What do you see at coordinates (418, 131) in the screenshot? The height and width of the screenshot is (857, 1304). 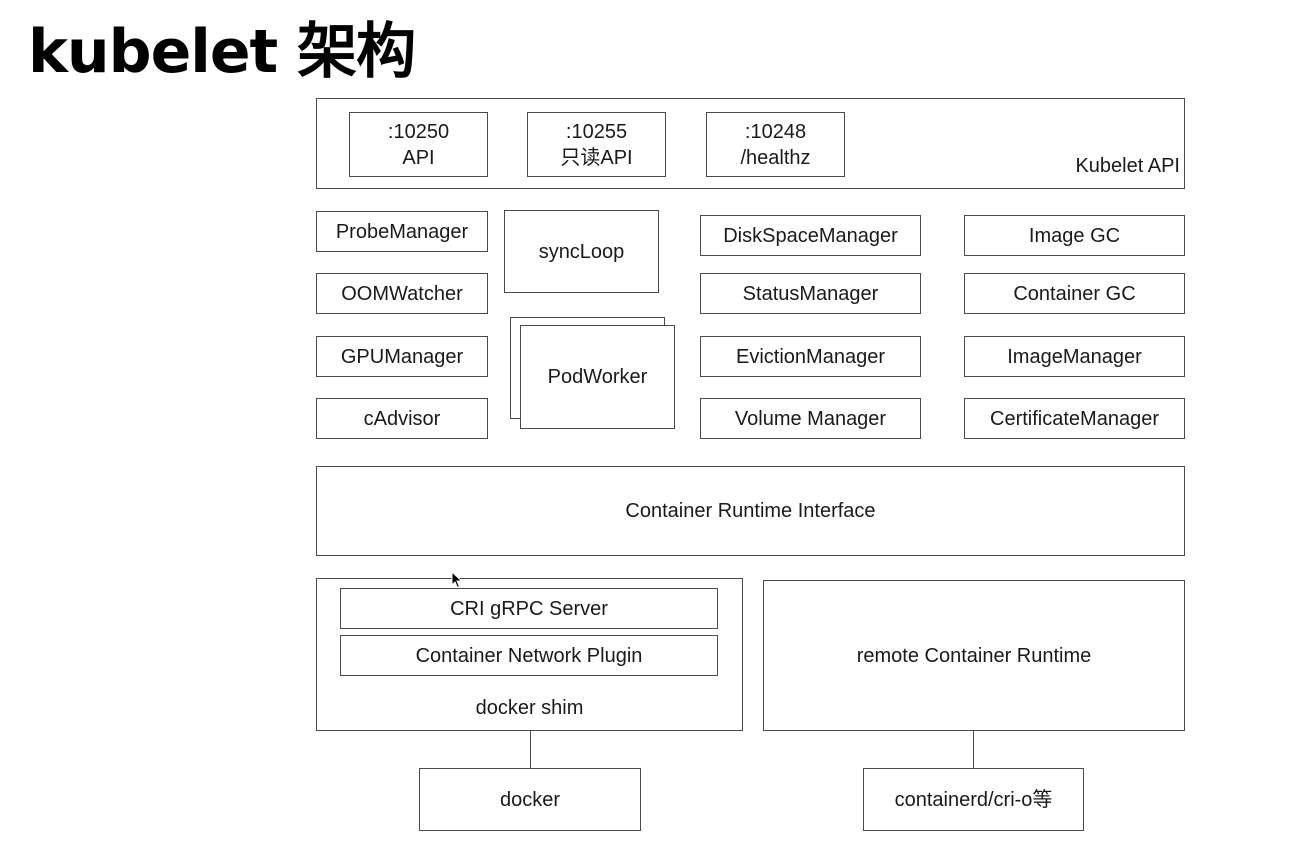 I see `api-port-number: :10250` at bounding box center [418, 131].